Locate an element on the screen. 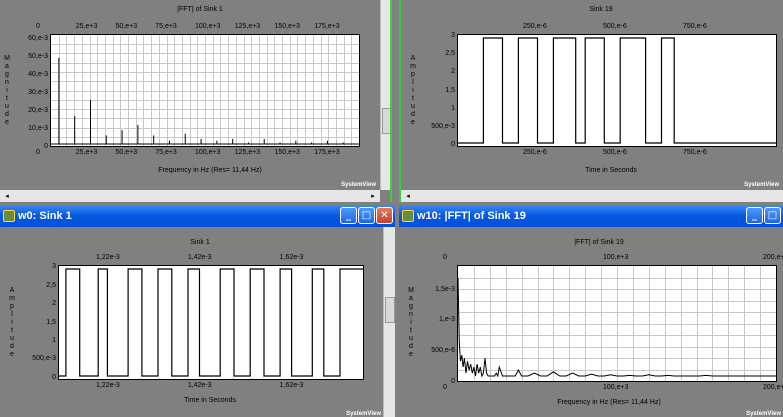 The image size is (783, 417). x-tick-label-top: 750,e-6 is located at coordinates (695, 26).